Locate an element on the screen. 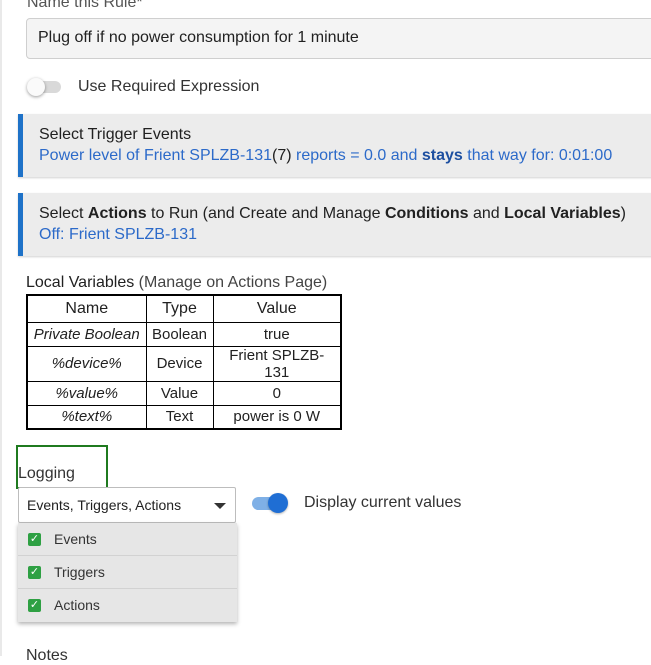 Image resolution: width=651 pixels, height=665 pixels. table-row: %text% Text power is 0 W is located at coordinates (184, 417).